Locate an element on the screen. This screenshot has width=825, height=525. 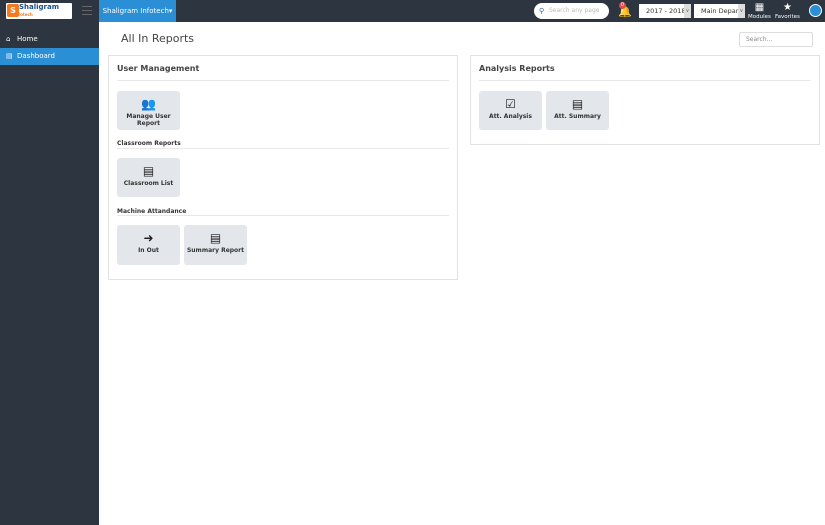
calendar-check-icon: ☑ is located at coordinates (510, 104).